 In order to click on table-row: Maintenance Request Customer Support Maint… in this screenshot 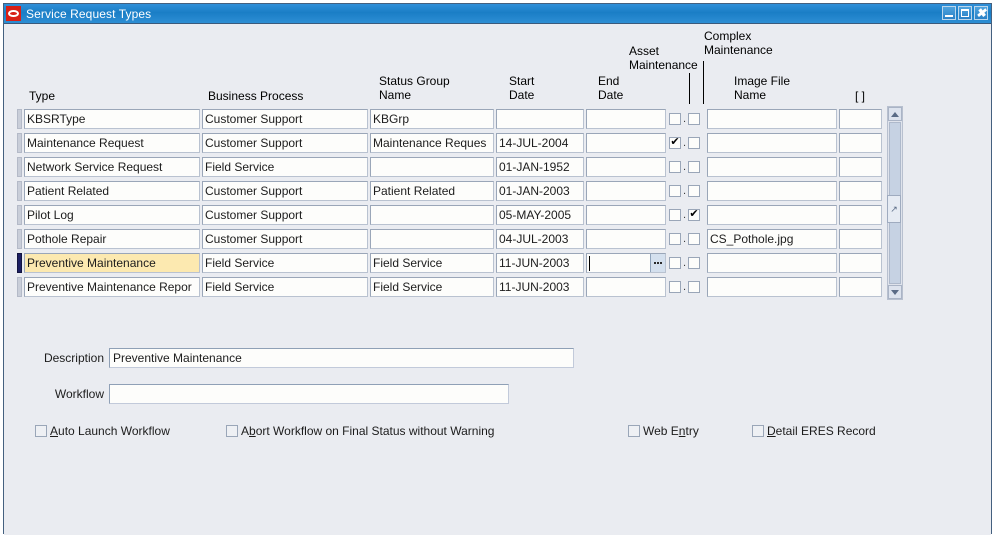, I will do `click(459, 143)`.